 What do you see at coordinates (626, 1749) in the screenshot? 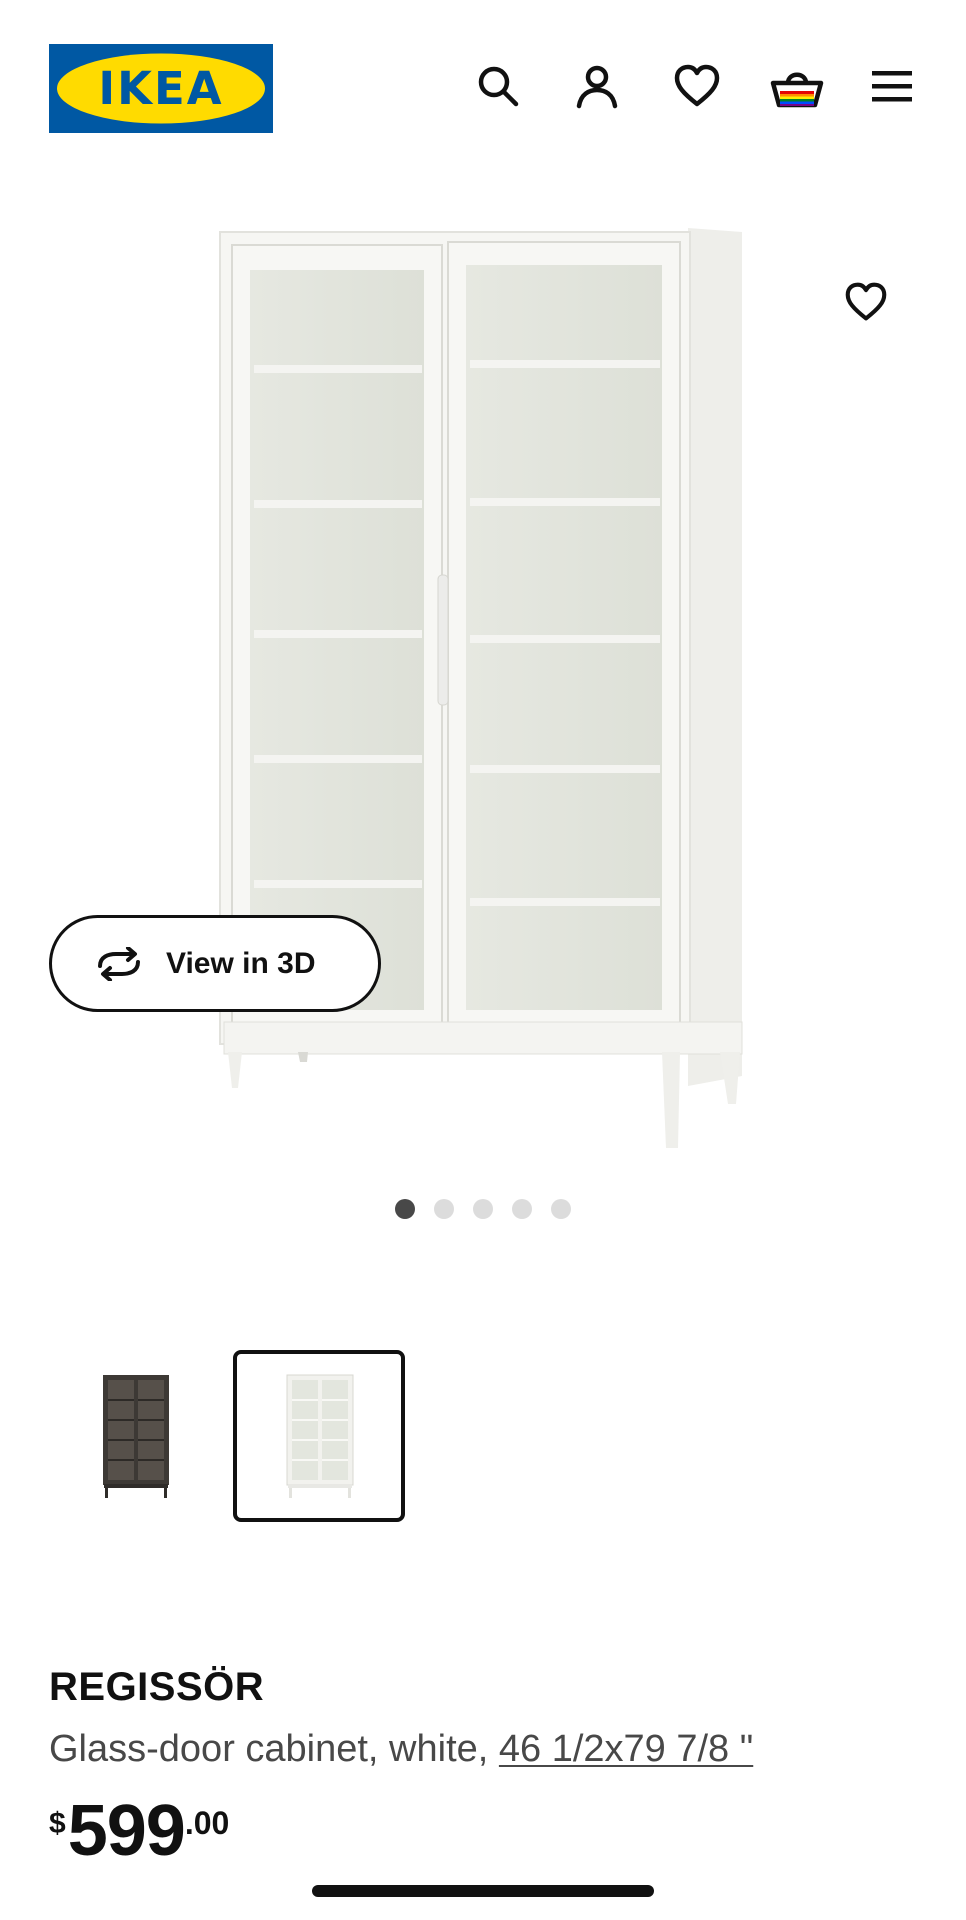
I see `product-size-link: 46 1/2x79 7/8 "` at bounding box center [626, 1749].